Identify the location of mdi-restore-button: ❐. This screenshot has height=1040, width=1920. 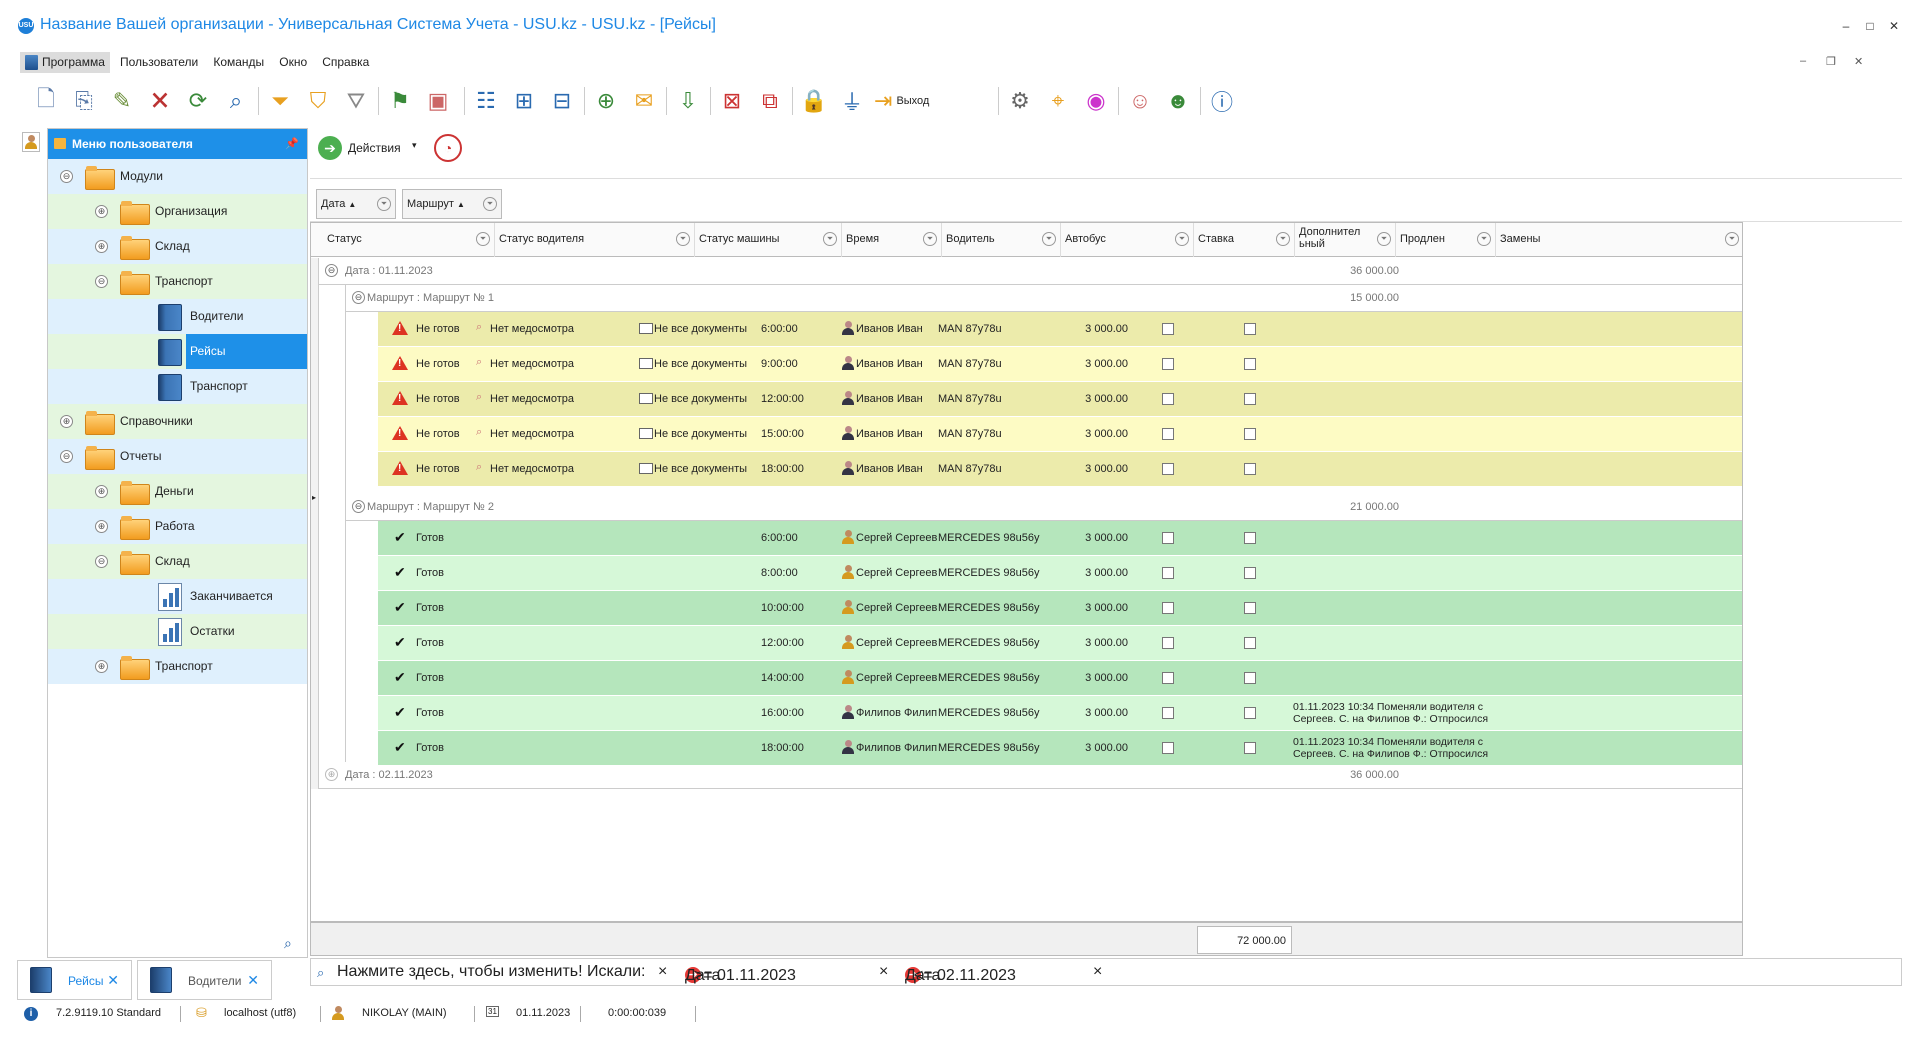
(1831, 61).